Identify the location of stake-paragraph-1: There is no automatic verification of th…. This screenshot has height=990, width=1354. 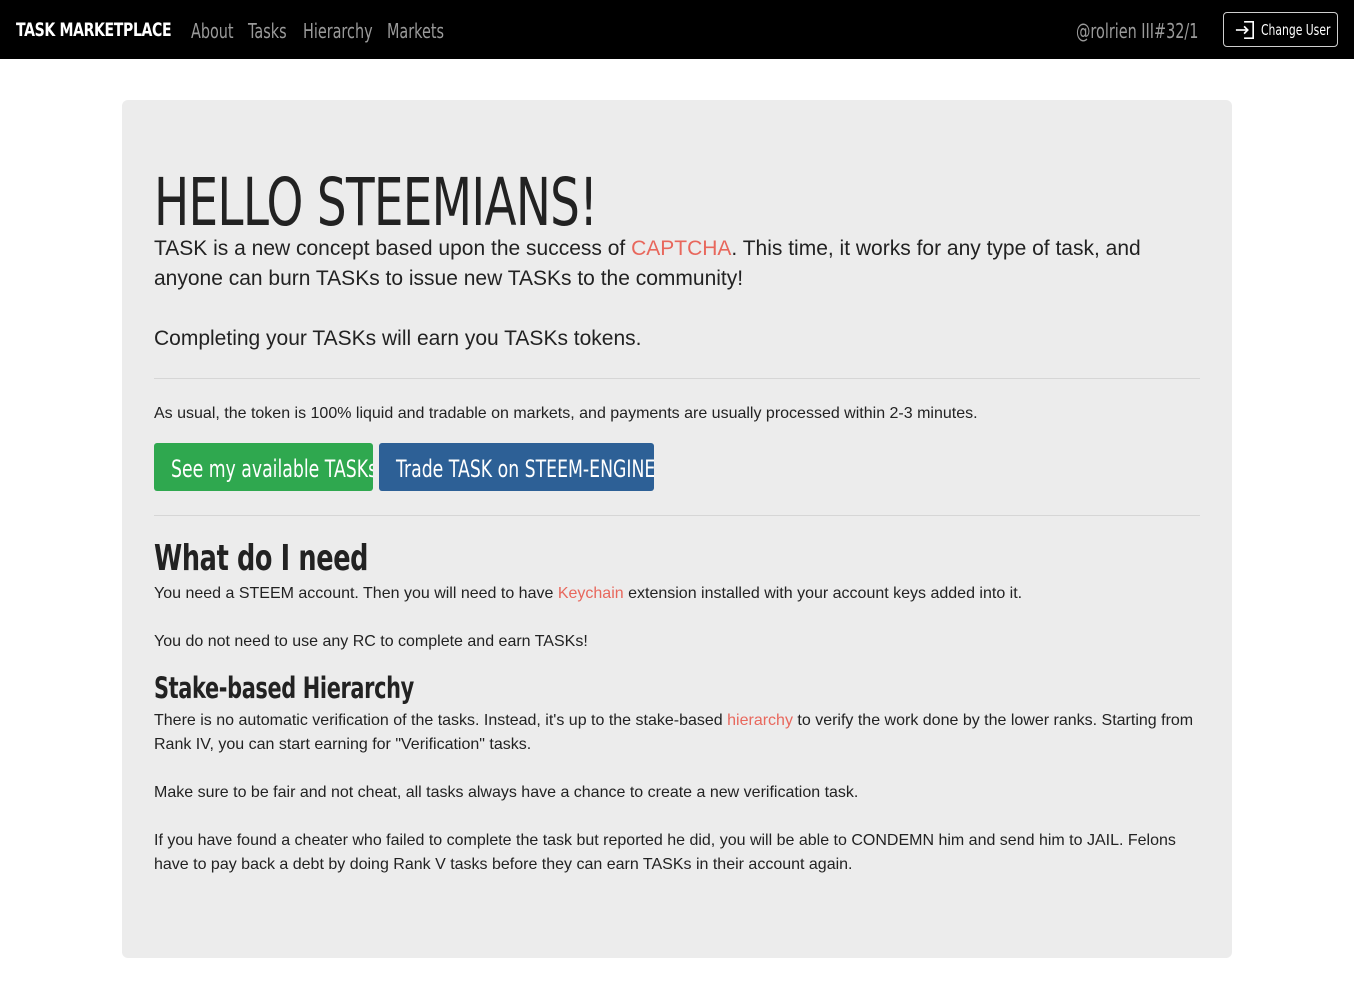
(677, 733).